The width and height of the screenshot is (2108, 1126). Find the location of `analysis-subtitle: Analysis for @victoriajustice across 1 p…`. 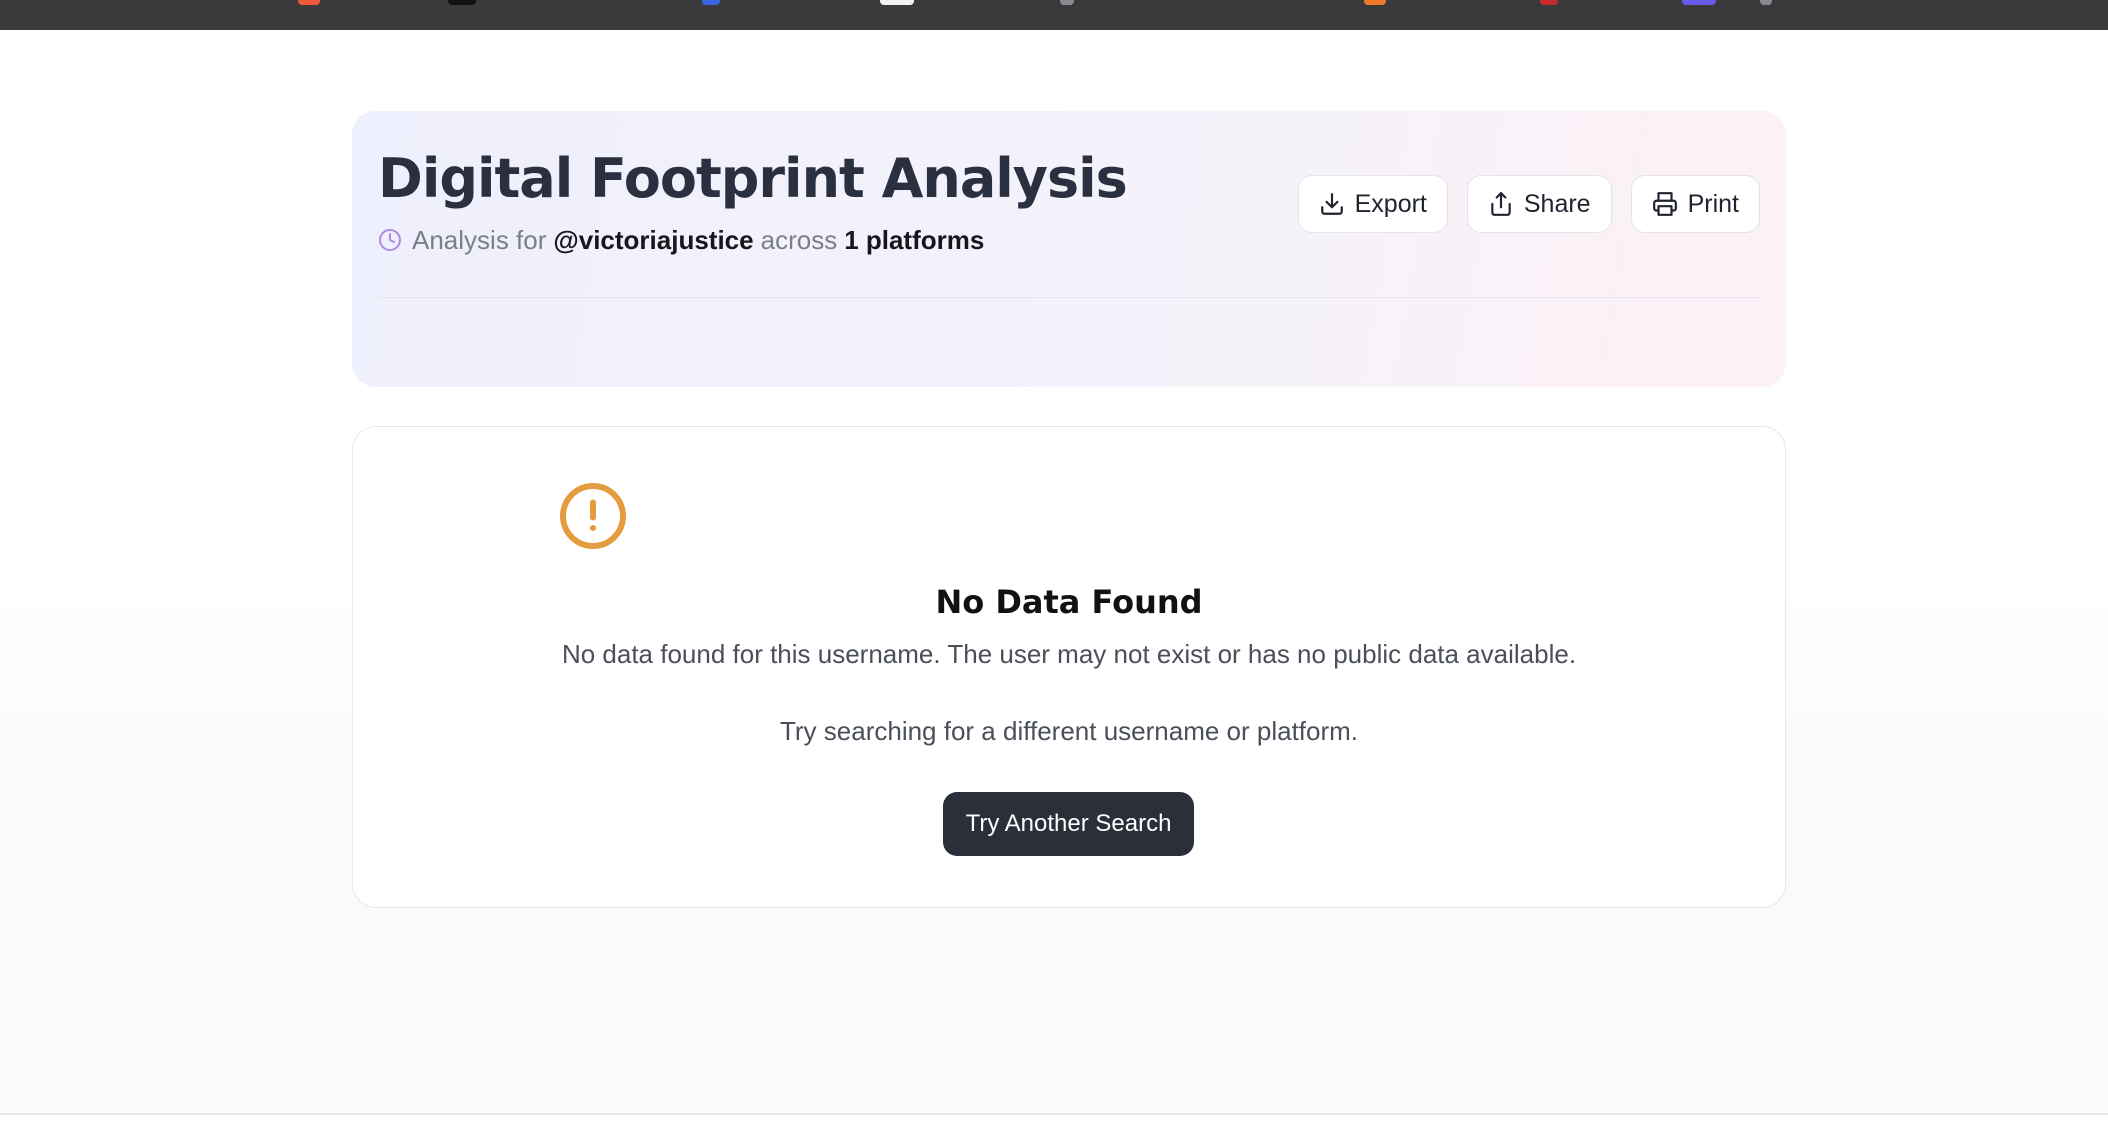

analysis-subtitle: Analysis for @victoriajustice across 1 p… is located at coordinates (681, 240).